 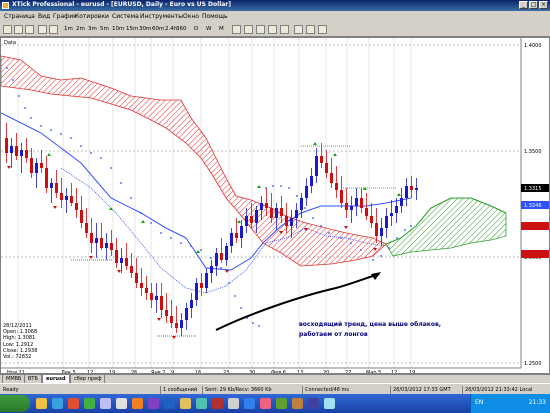 I want to click on app-icon-yellow, so click(x=185, y=403).